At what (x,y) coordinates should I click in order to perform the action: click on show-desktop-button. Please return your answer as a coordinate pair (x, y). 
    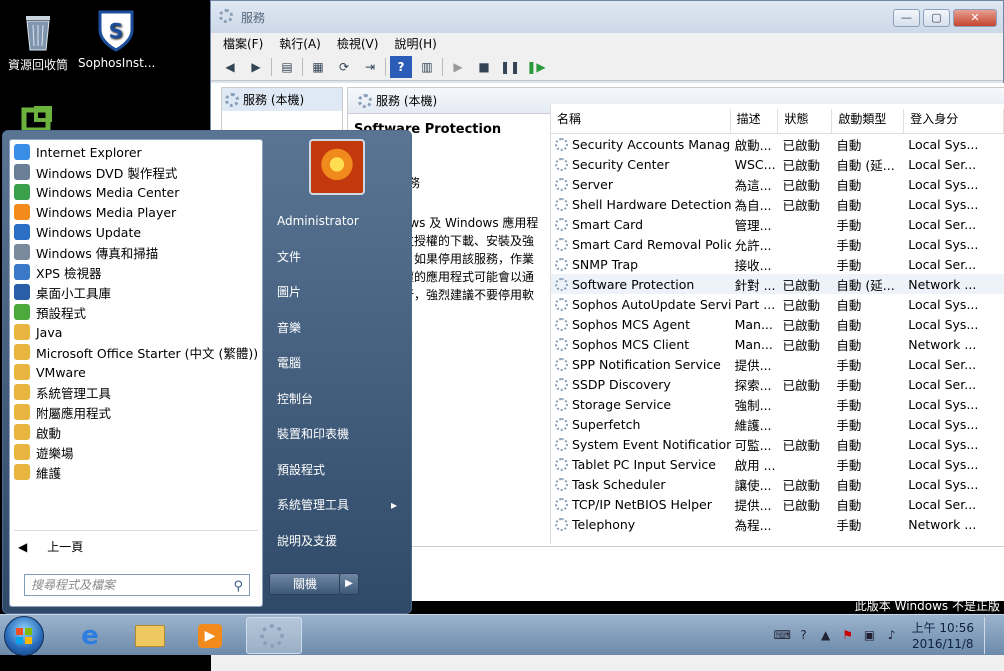
    Looking at the image, I should click on (990, 635).